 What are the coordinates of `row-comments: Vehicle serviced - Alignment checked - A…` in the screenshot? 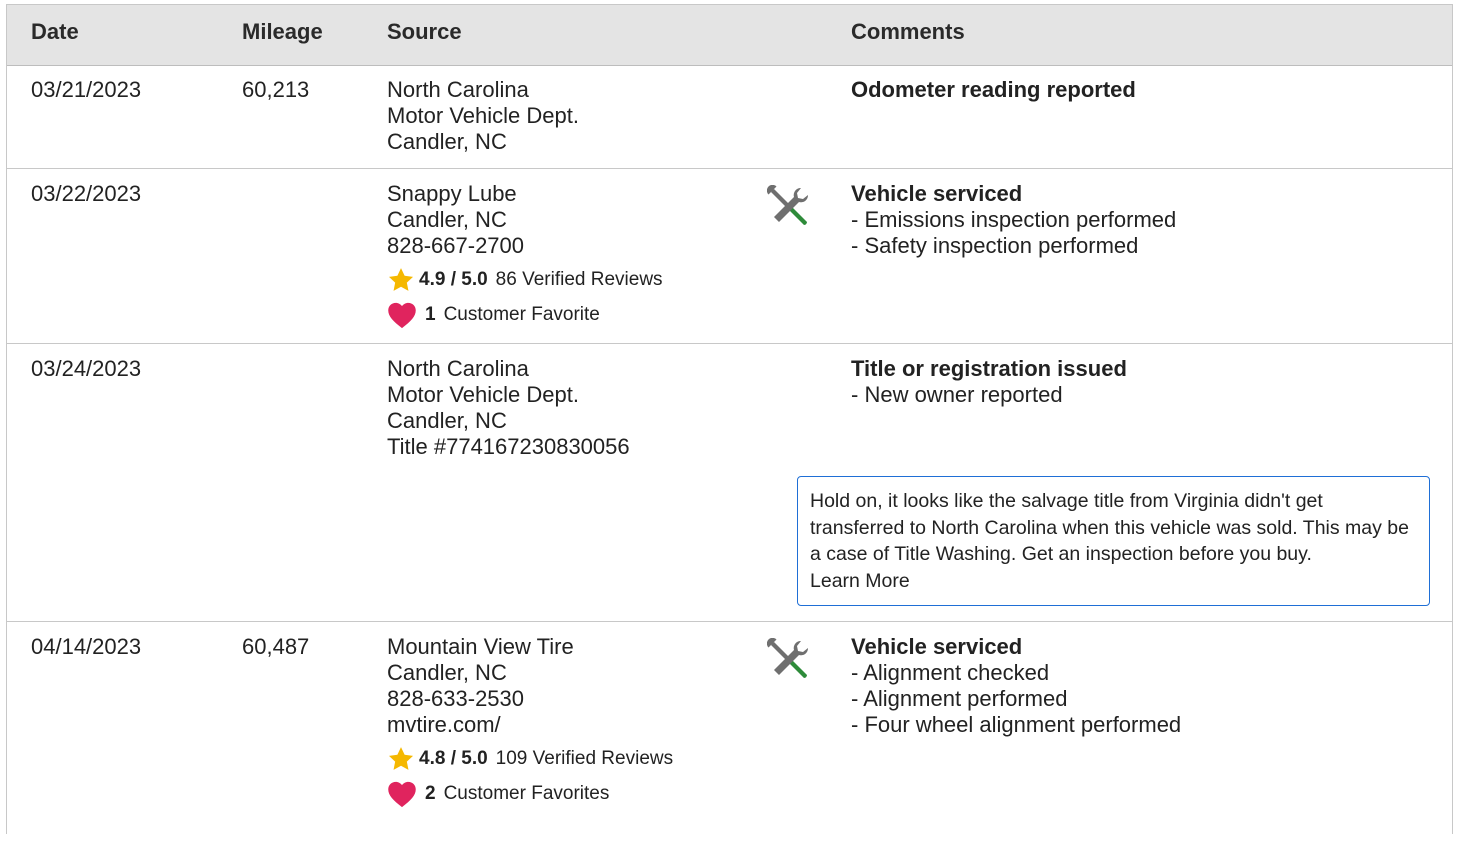 It's located at (1016, 686).